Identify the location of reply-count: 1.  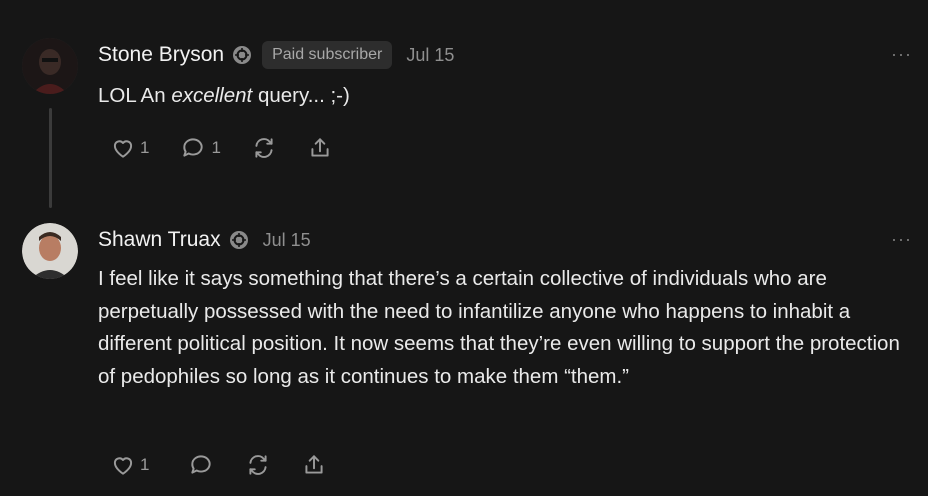
(216, 147).